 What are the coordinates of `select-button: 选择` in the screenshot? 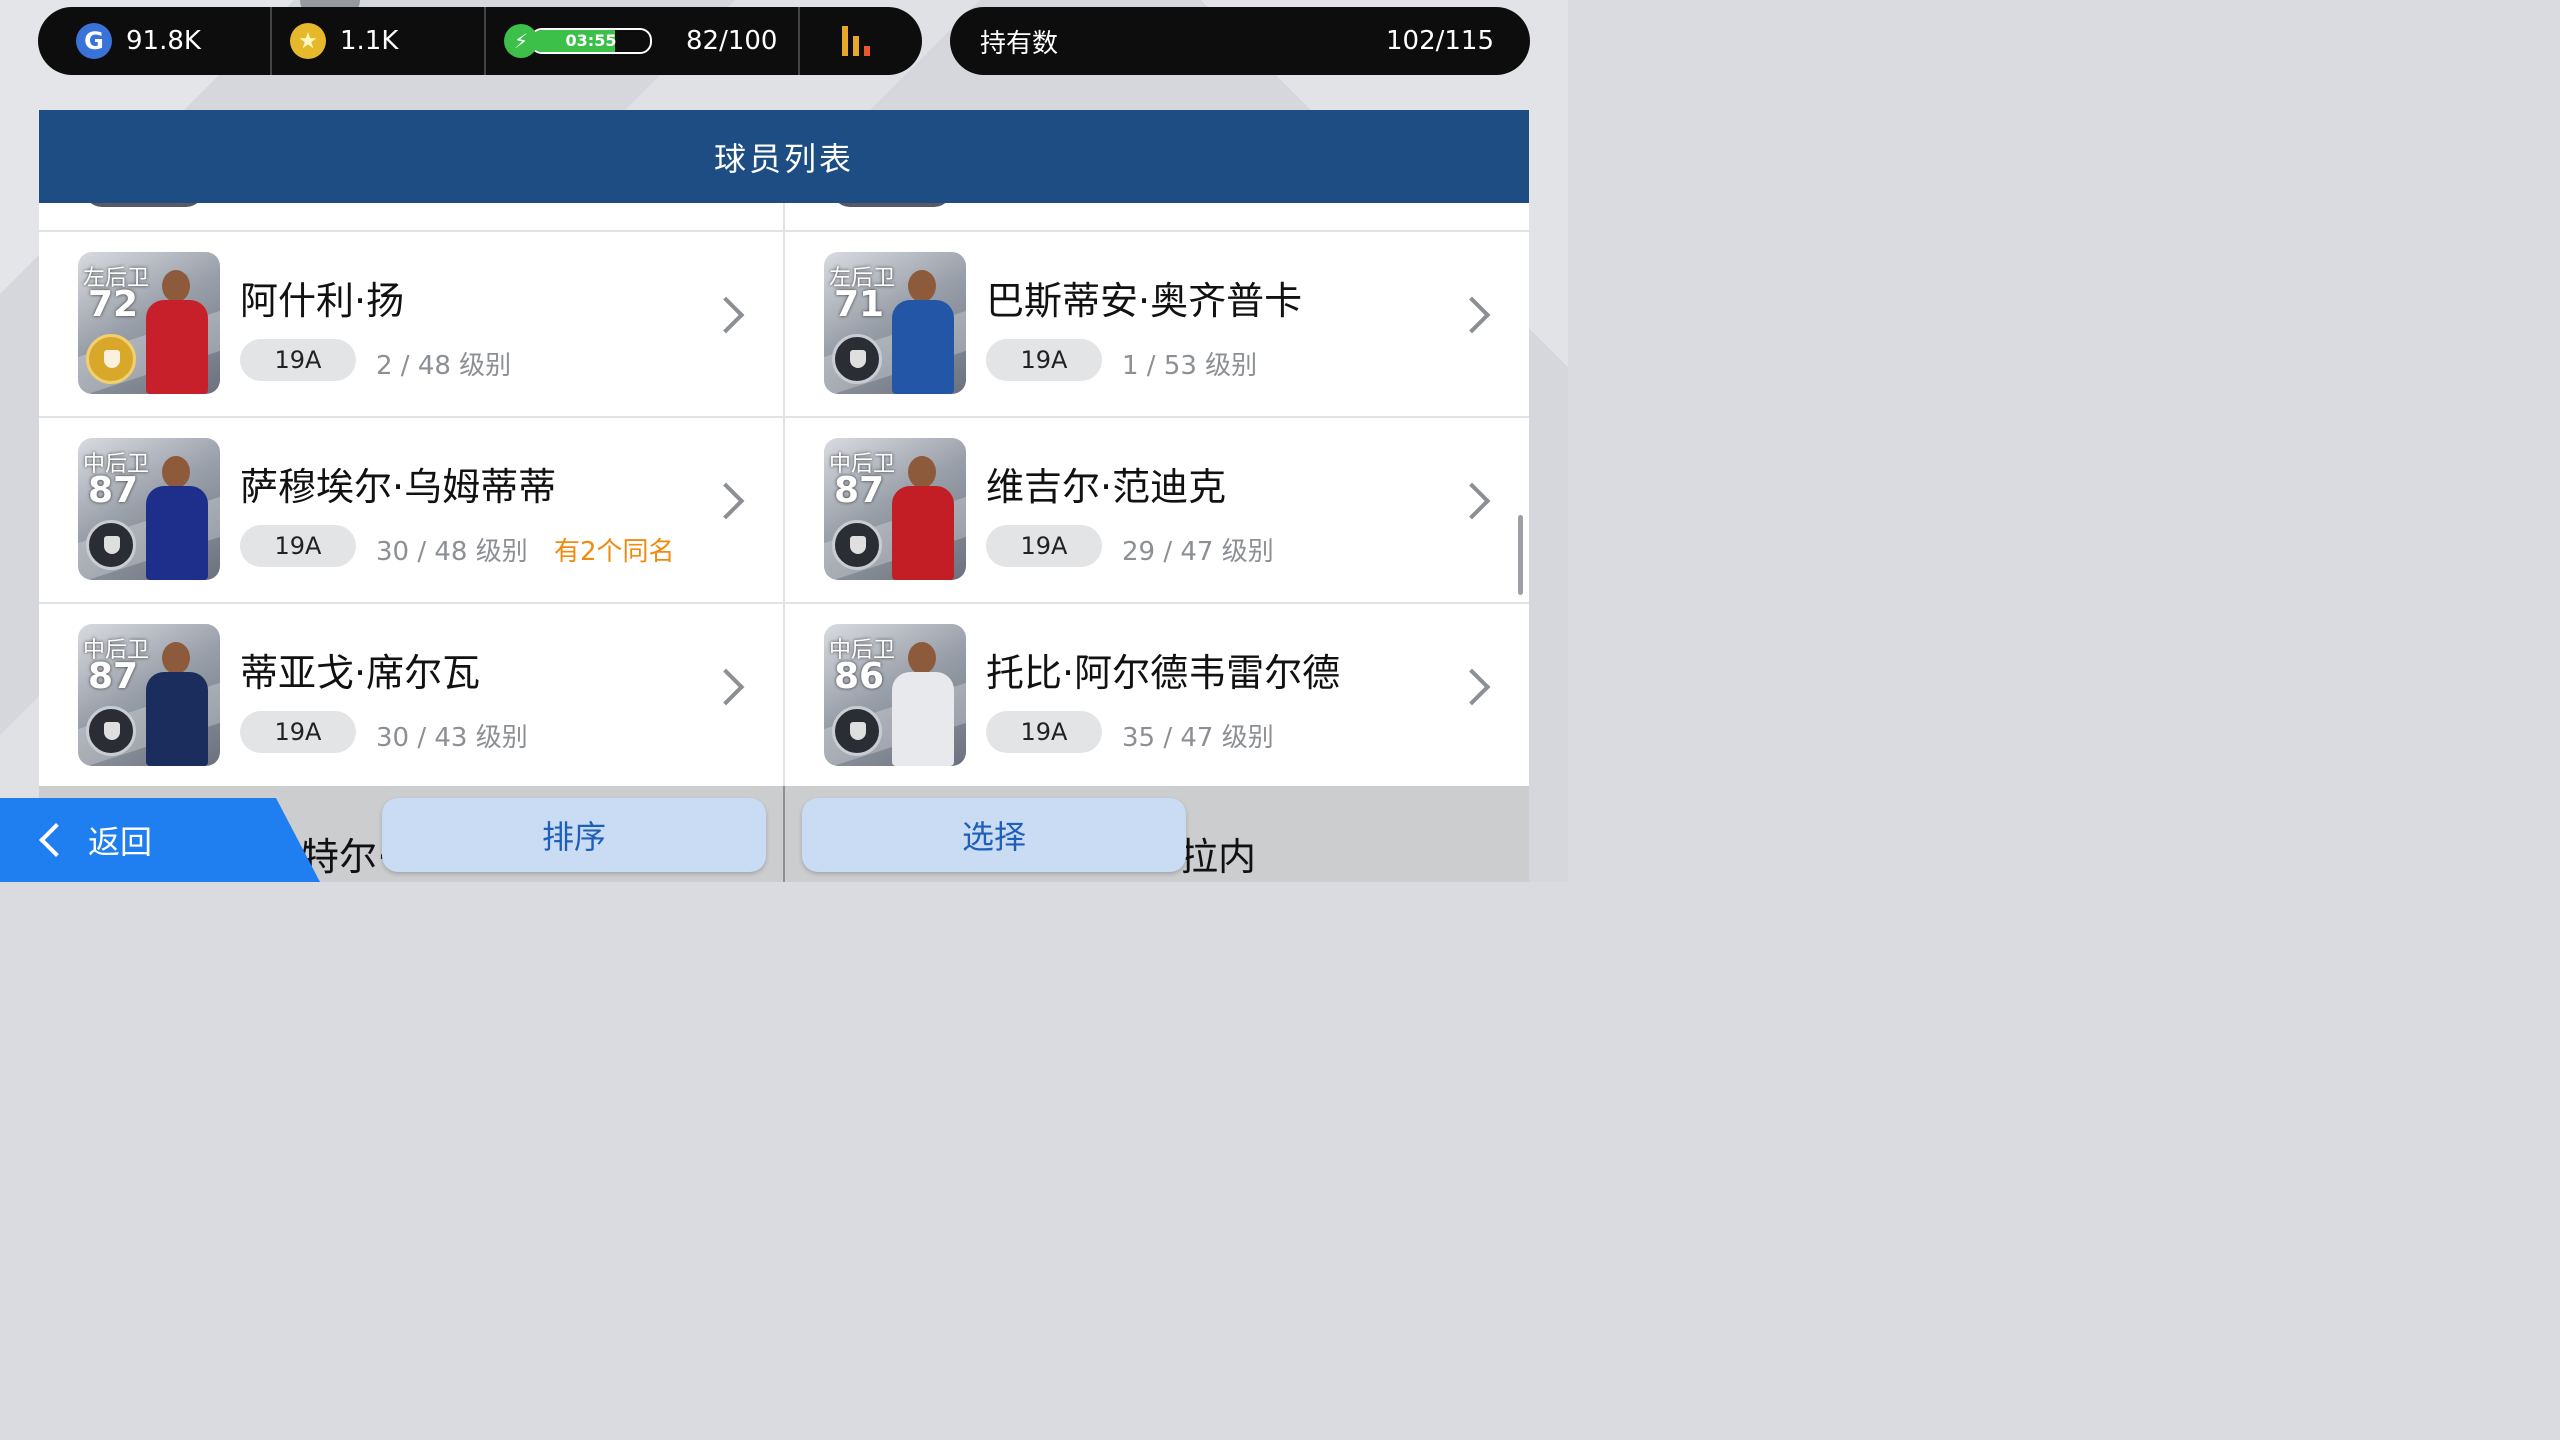 It's located at (994, 835).